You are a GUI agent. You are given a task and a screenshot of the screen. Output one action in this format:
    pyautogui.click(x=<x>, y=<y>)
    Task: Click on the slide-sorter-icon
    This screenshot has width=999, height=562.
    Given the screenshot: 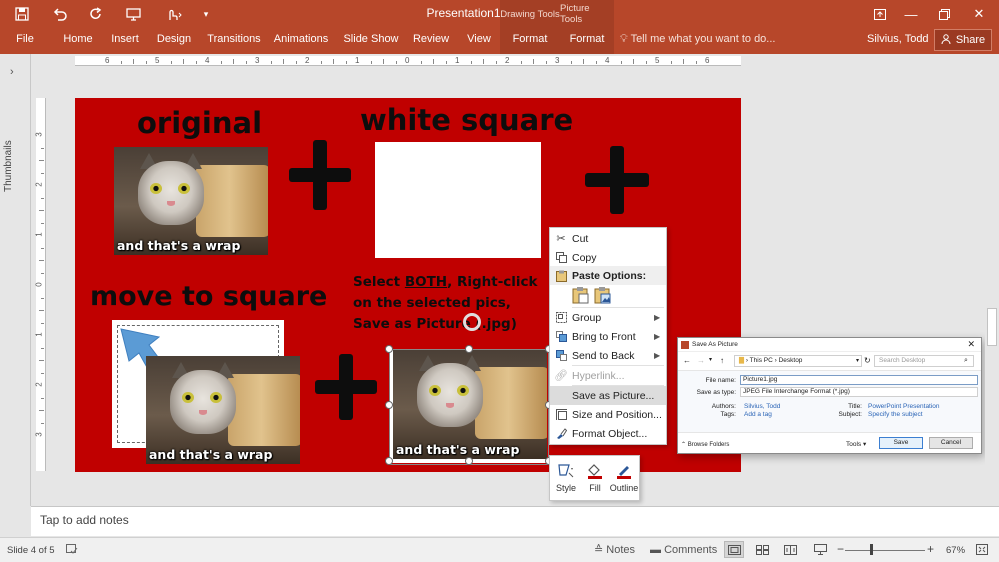 What is the action you would take?
    pyautogui.click(x=762, y=549)
    